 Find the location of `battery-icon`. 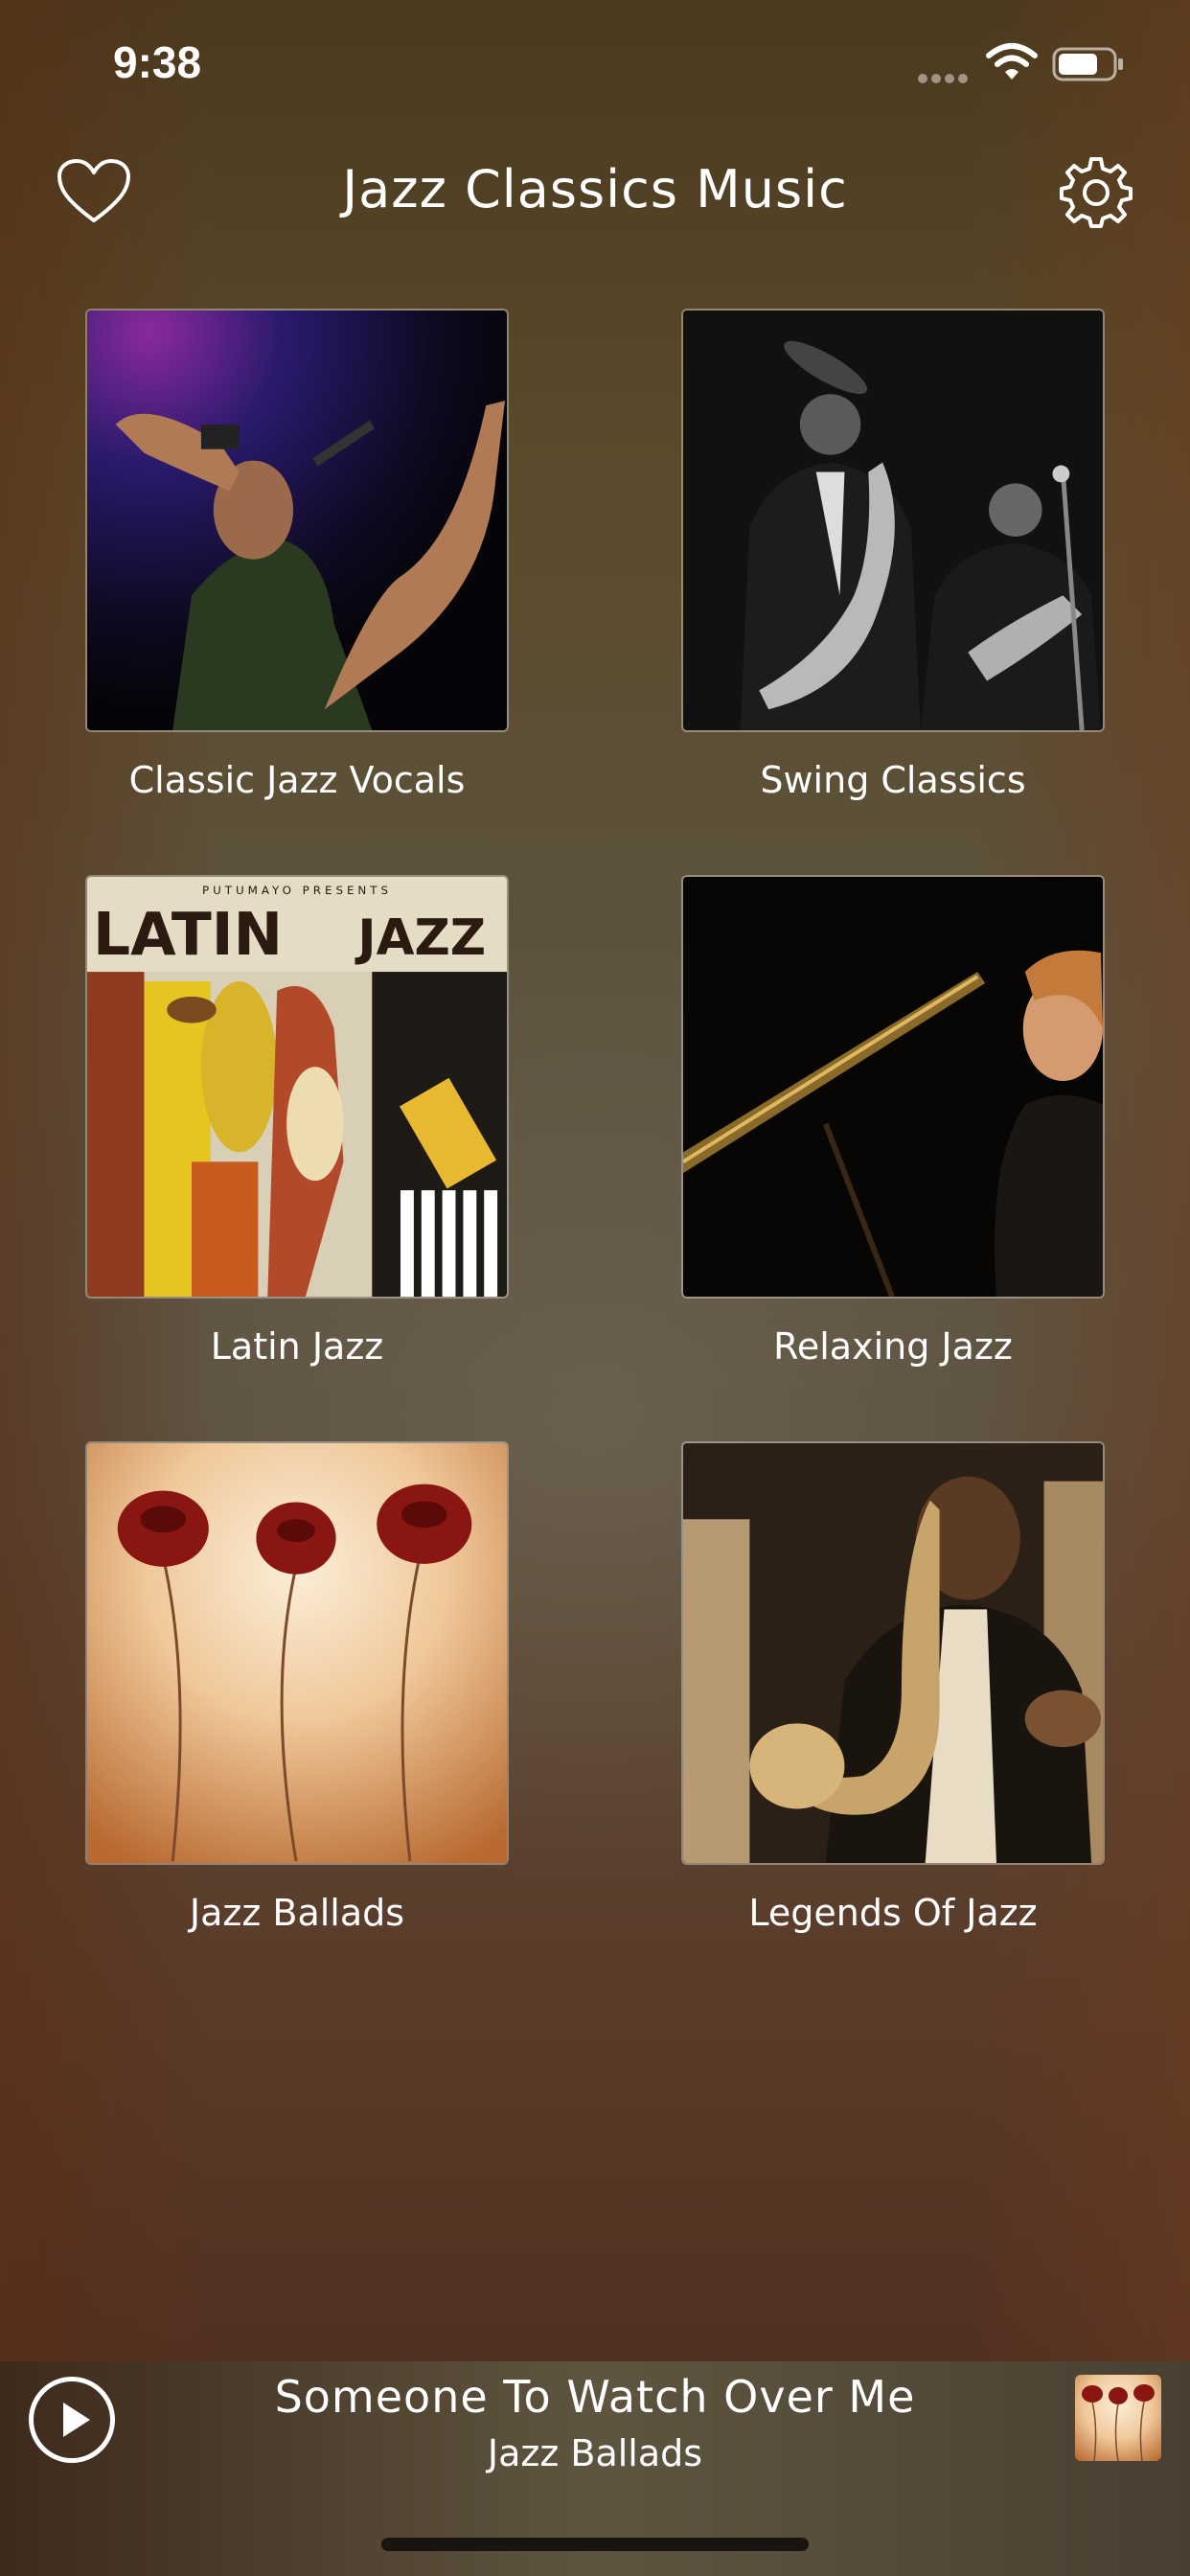

battery-icon is located at coordinates (1088, 64).